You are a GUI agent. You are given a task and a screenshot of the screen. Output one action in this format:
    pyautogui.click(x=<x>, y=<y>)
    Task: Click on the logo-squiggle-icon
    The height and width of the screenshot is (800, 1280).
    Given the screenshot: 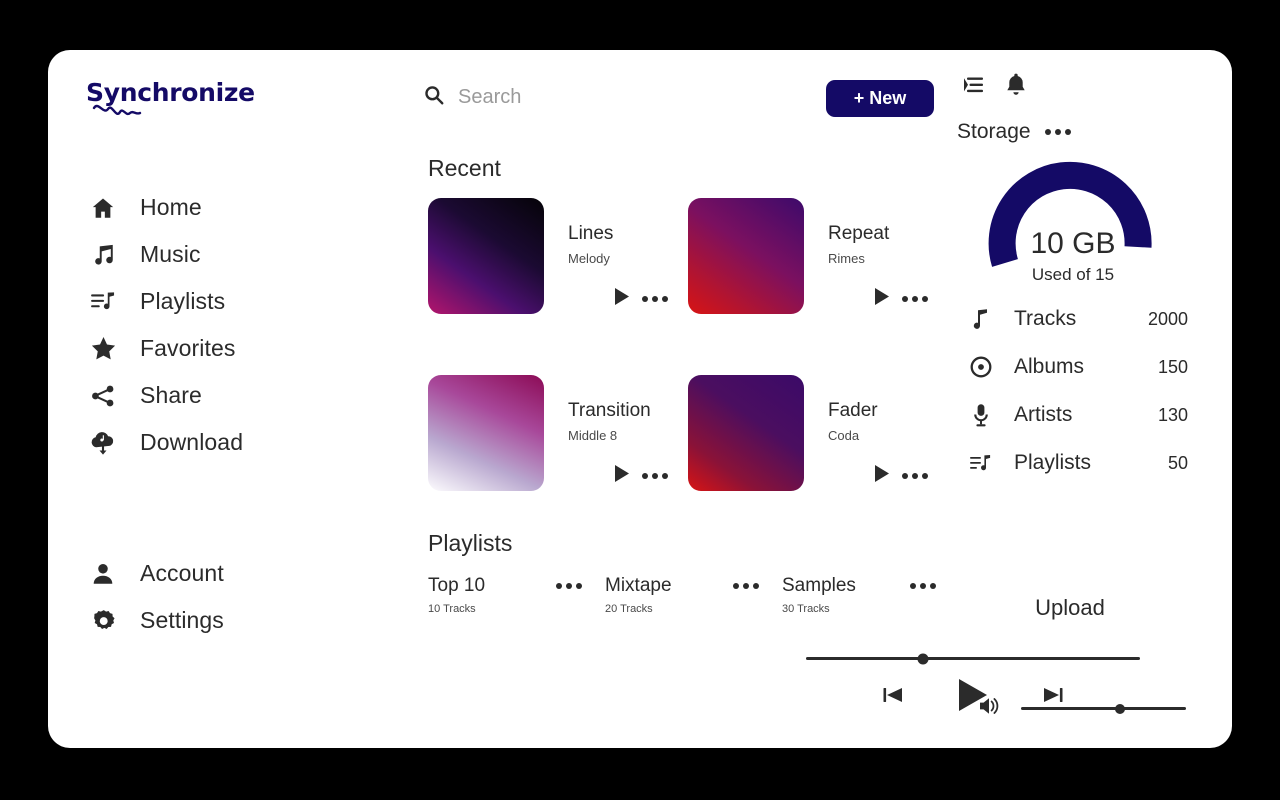 What is the action you would take?
    pyautogui.click(x=117, y=110)
    